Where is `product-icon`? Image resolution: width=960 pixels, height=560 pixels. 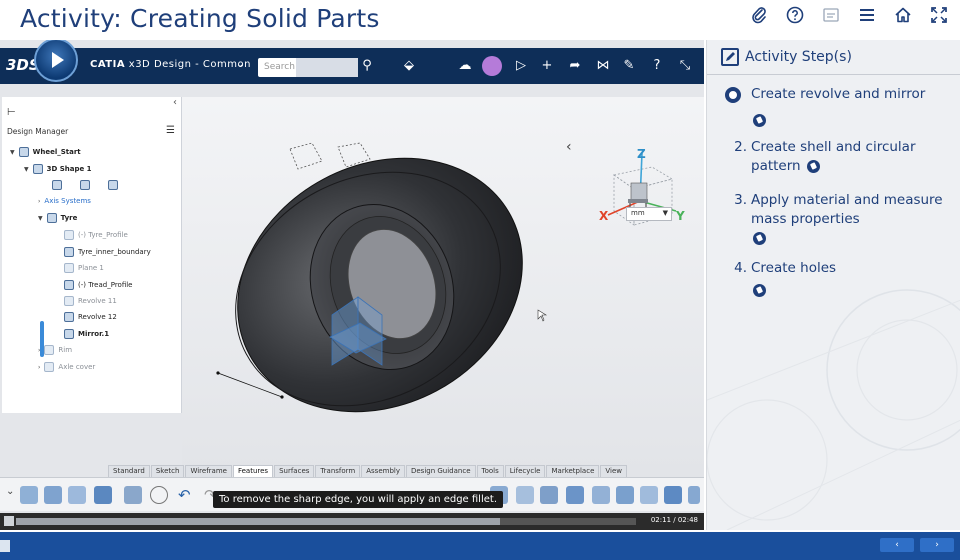 product-icon is located at coordinates (23, 152).